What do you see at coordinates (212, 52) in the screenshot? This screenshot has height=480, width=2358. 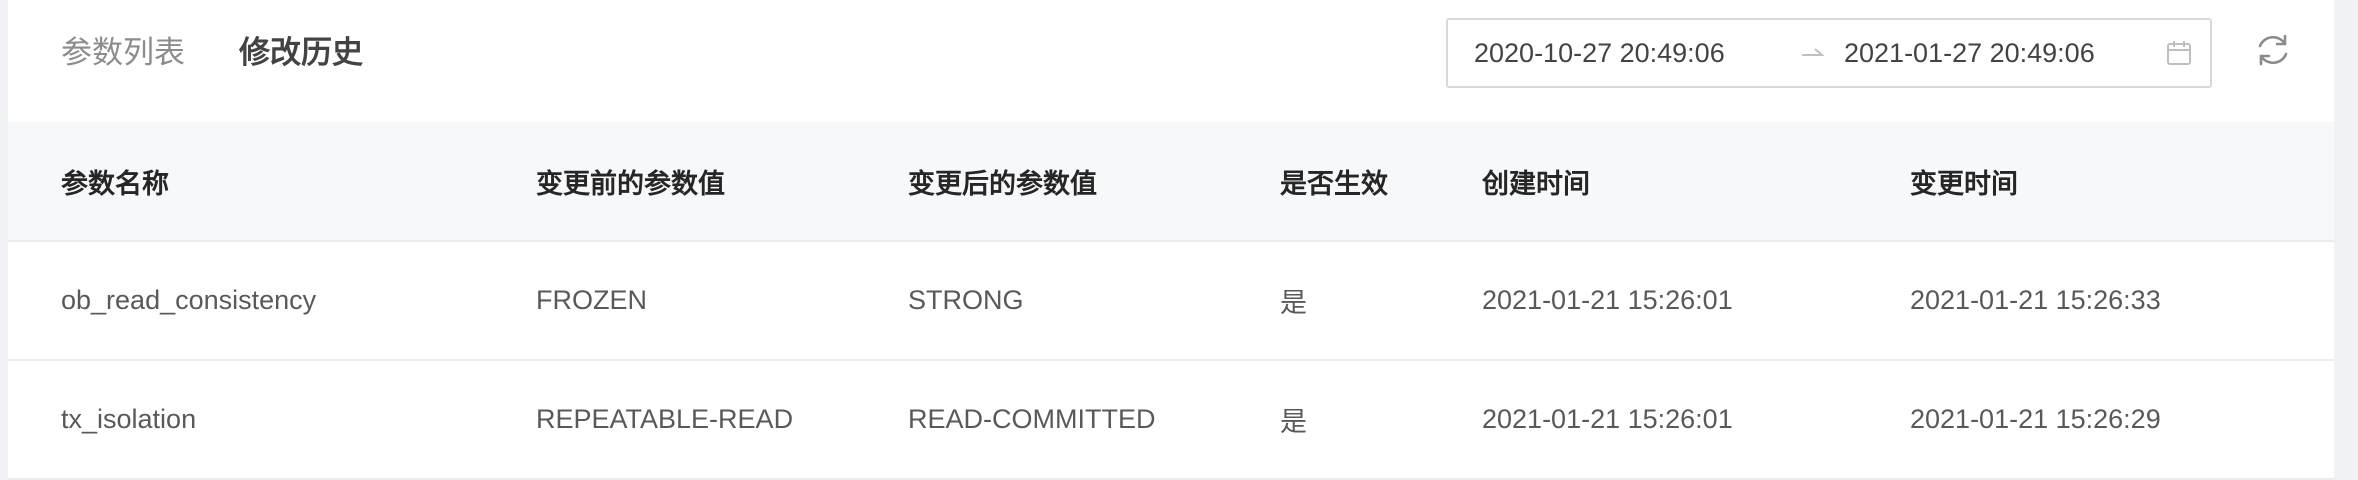 I see `tab-bar: 参数列表 修改历史` at bounding box center [212, 52].